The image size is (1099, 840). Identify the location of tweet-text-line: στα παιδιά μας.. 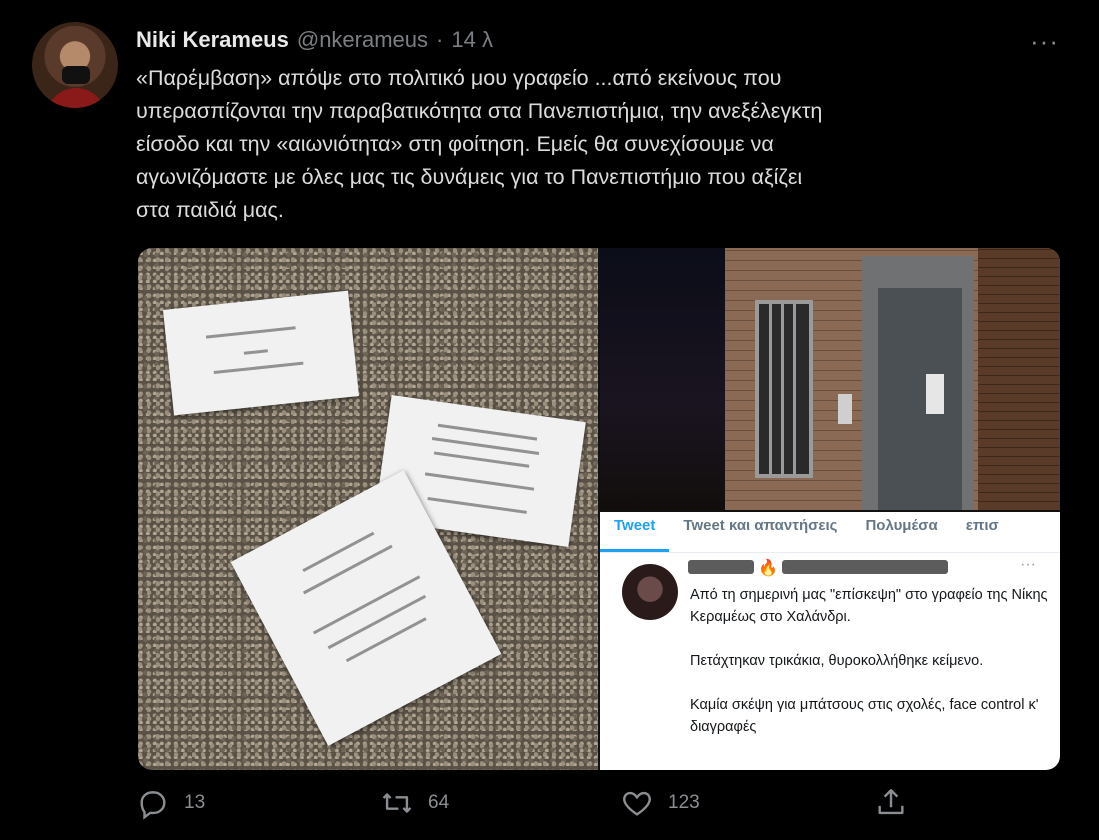
(210, 210).